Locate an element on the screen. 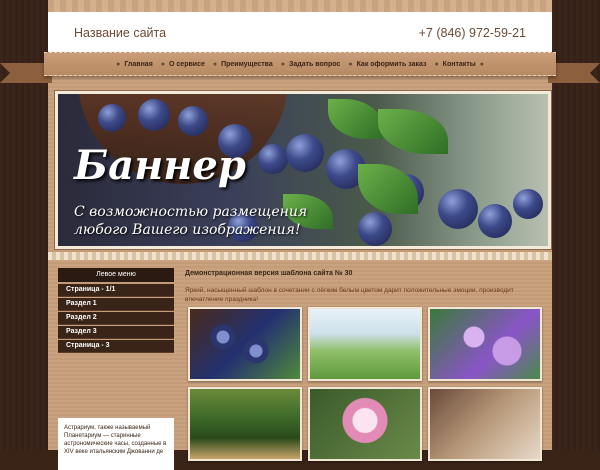  nav-item-contacts: ● Контакты ● is located at coordinates (458, 64).